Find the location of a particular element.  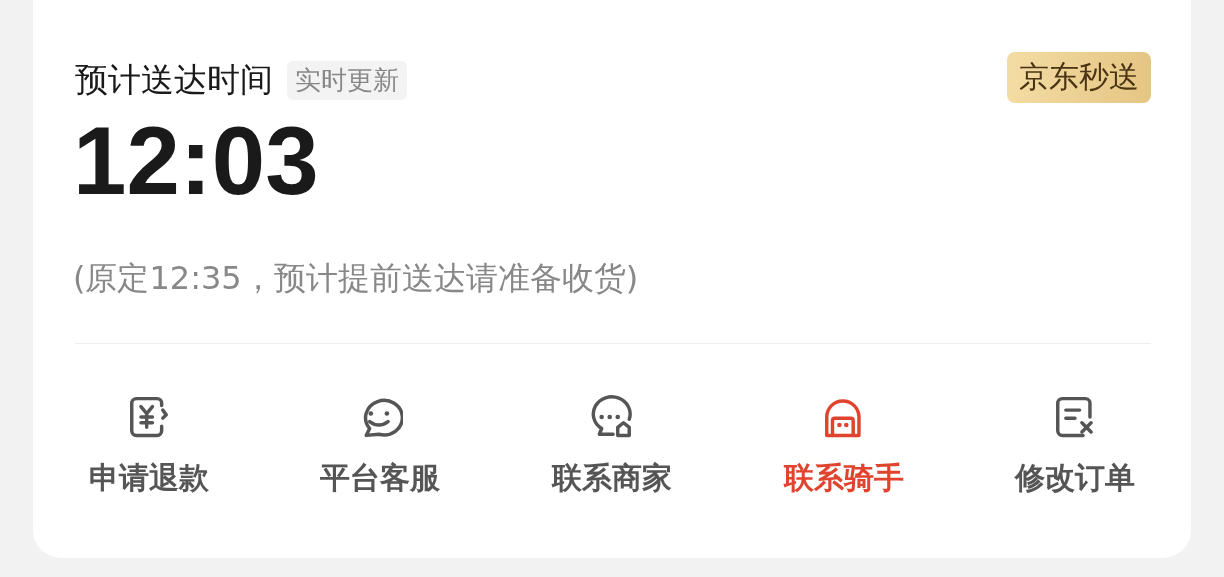

delivery-time: 12:03 is located at coordinates (196, 161).